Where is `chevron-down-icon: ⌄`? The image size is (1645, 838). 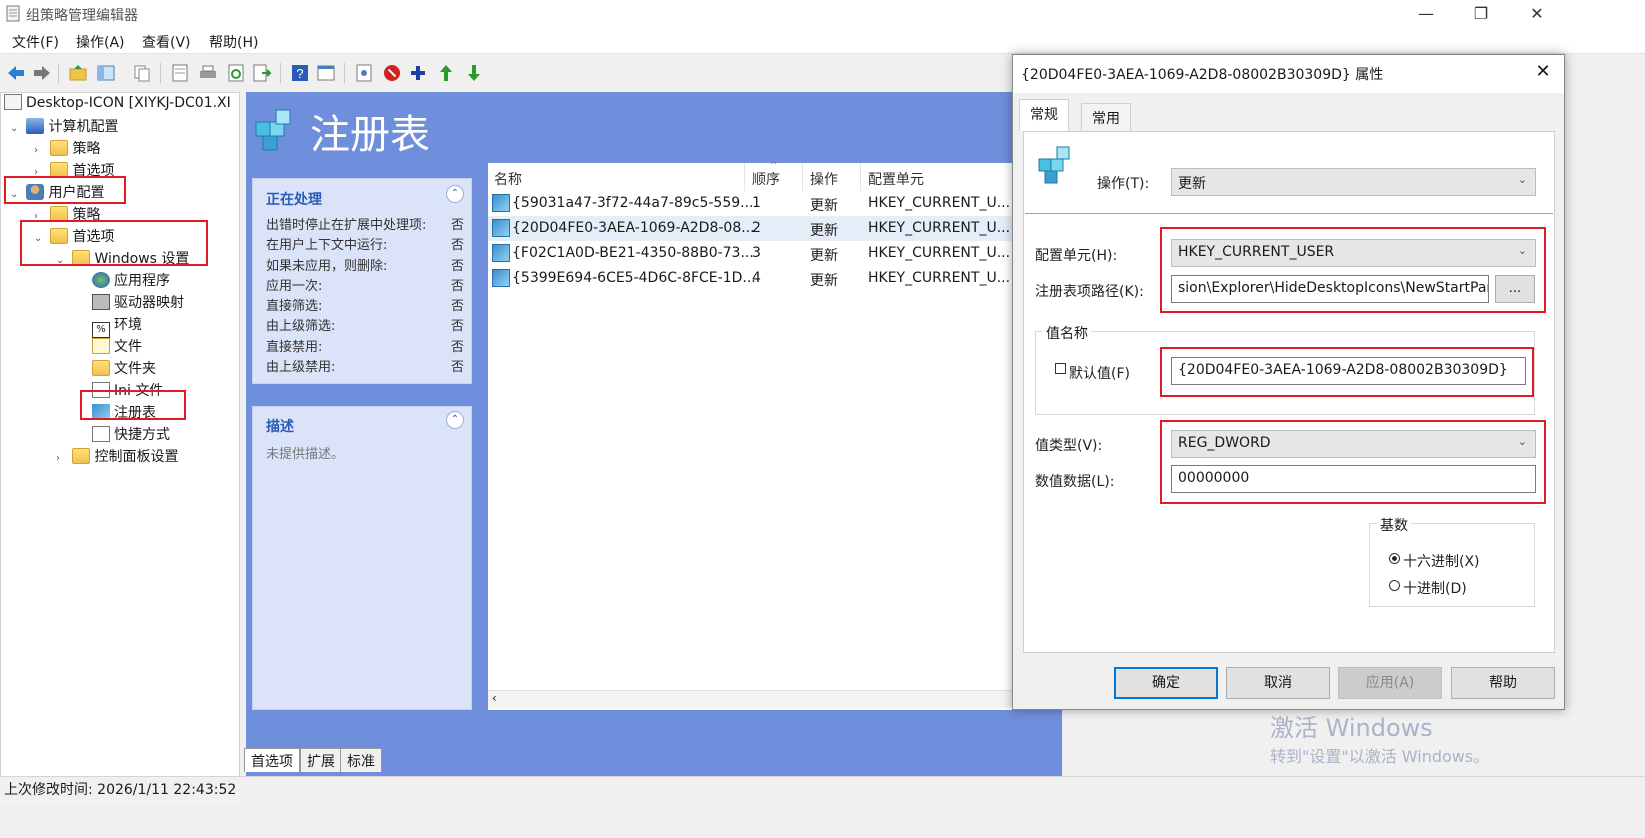 chevron-down-icon: ⌄ is located at coordinates (16, 128).